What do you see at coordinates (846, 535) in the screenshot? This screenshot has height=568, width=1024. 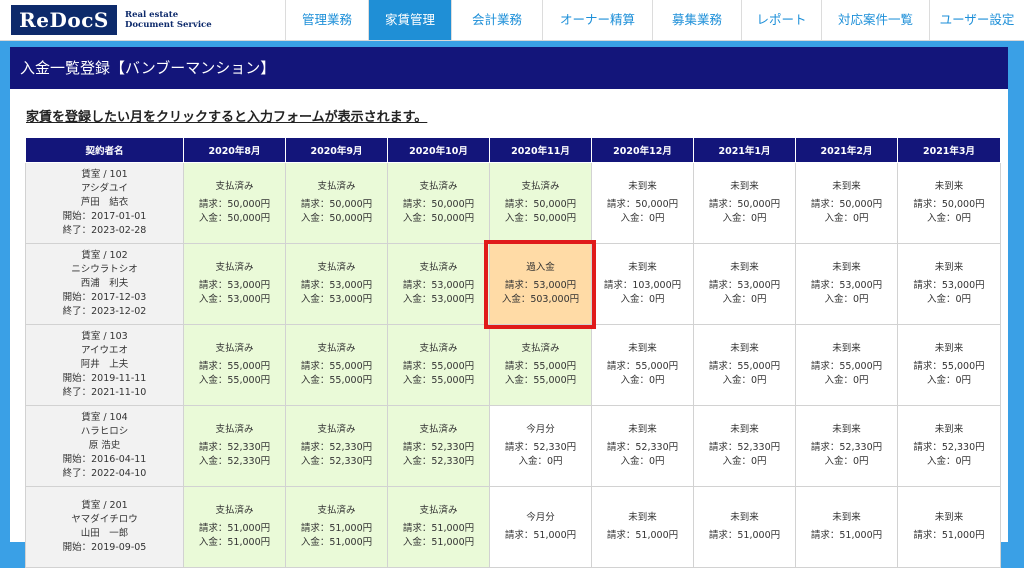 I see `billed-amount: 請求：51,000円` at bounding box center [846, 535].